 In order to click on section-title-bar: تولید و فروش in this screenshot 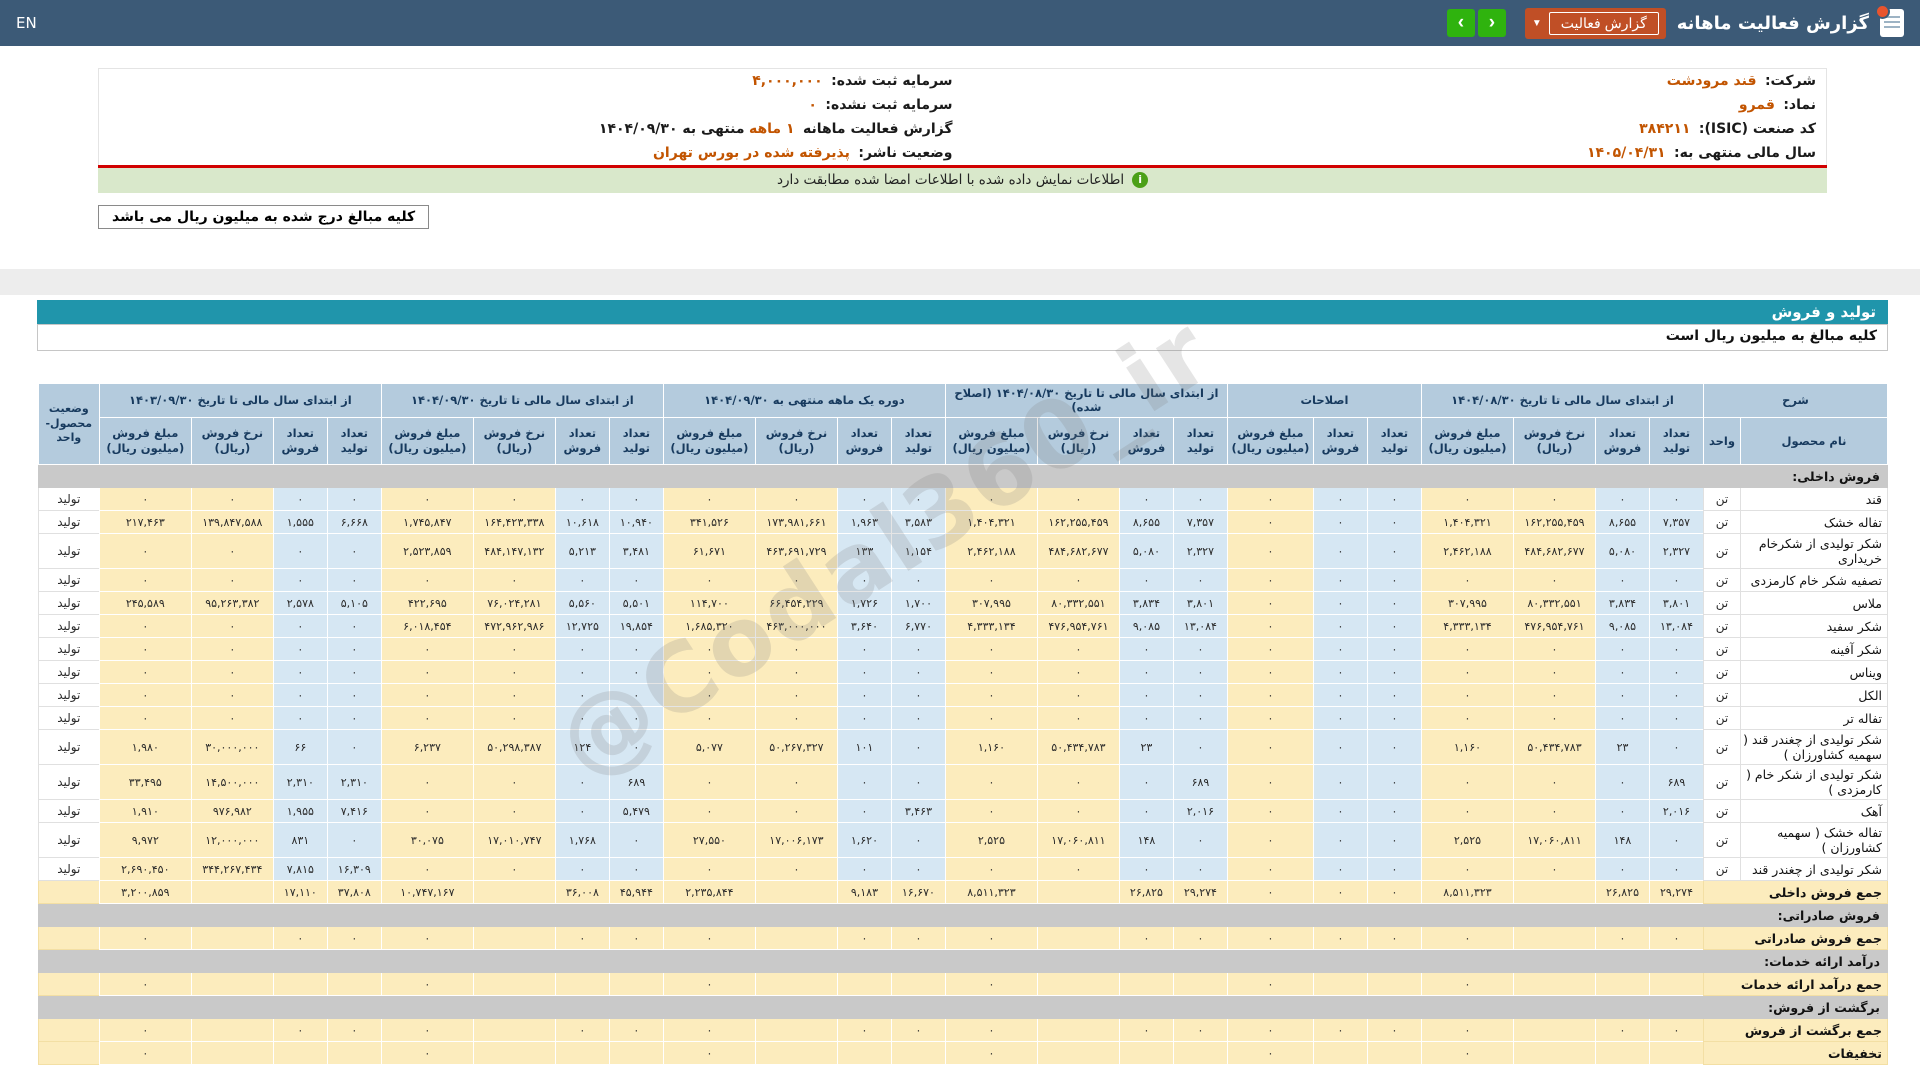, I will do `click(962, 311)`.